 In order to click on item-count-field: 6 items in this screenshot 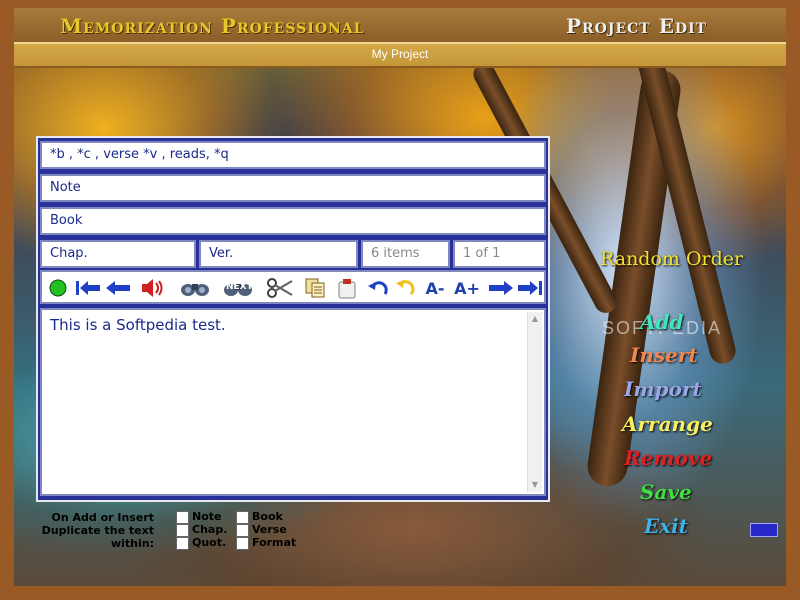, I will do `click(405, 254)`.